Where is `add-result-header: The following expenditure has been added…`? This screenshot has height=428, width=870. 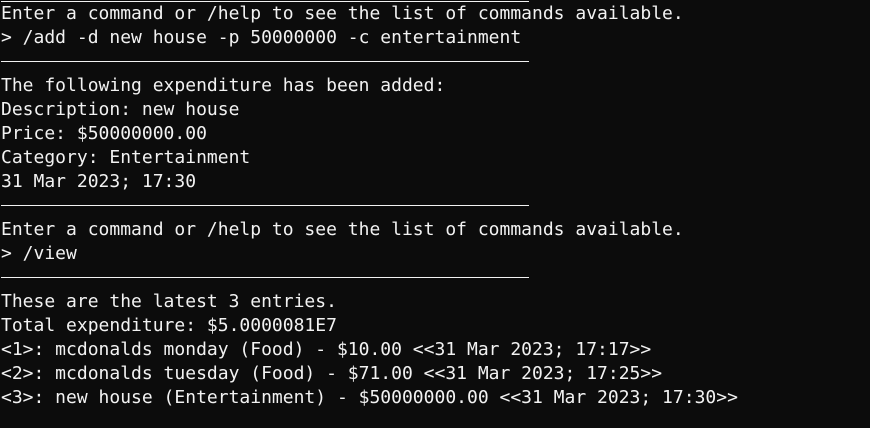
add-result-header: The following expenditure has been added… is located at coordinates (223, 85).